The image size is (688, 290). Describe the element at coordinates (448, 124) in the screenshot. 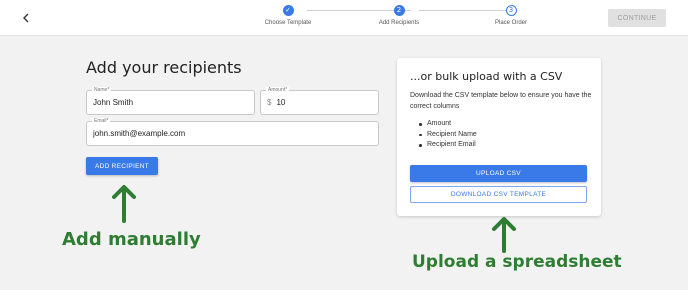

I see `list-item: Amount` at that location.